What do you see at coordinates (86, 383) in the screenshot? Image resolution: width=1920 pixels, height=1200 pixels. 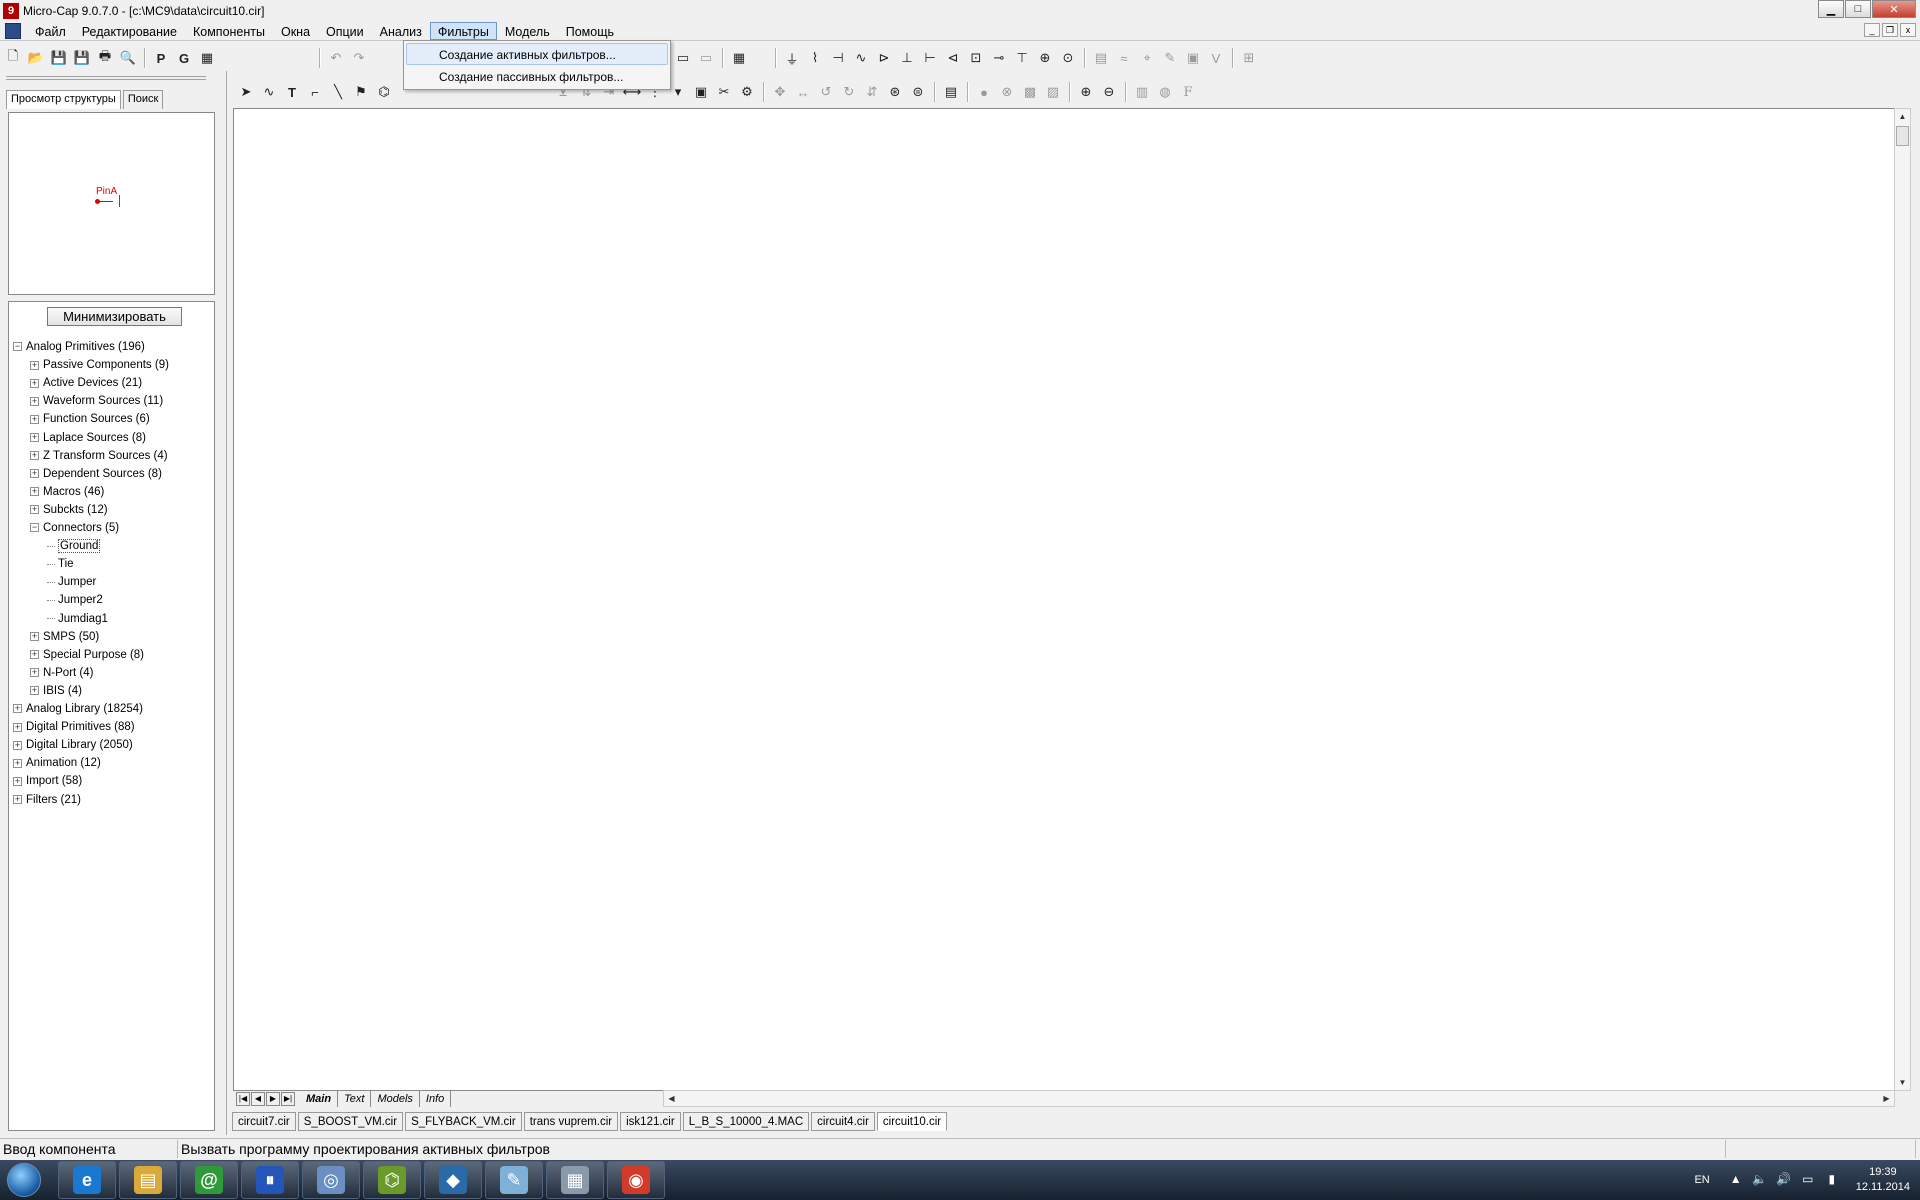 I see `tree-item: + Active Devices (21)` at bounding box center [86, 383].